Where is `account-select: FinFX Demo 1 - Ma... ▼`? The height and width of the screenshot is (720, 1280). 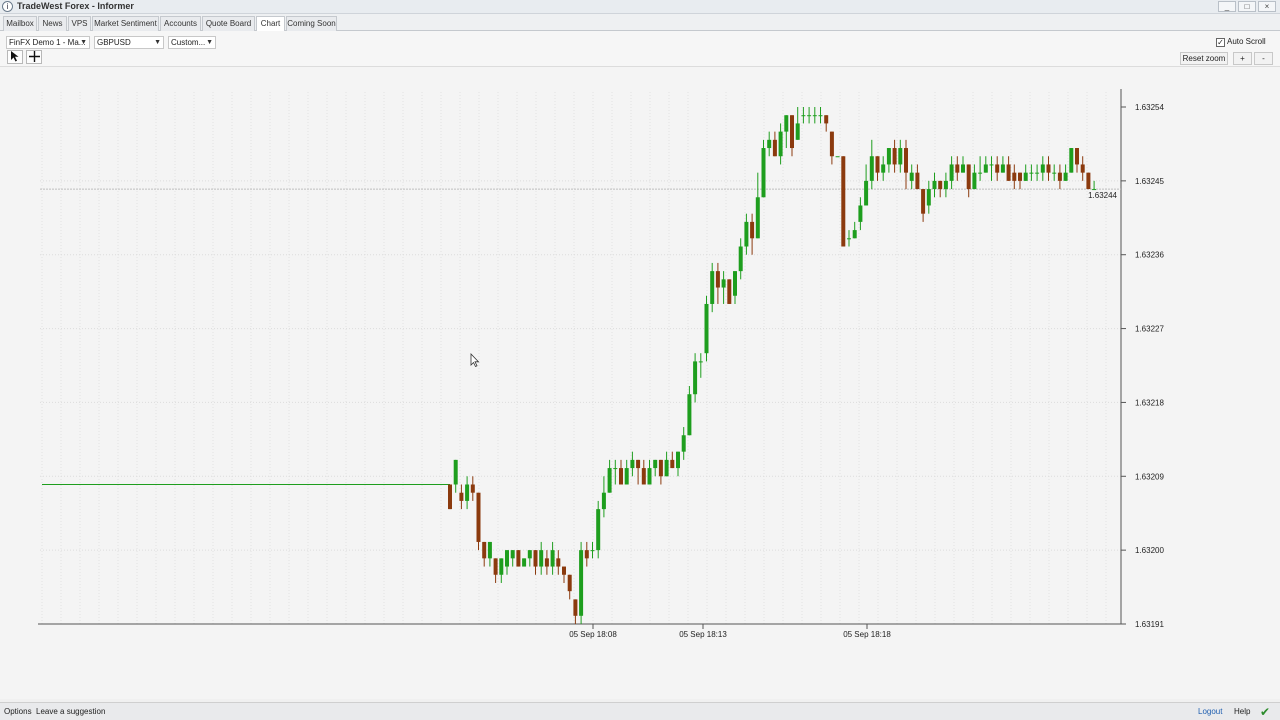 account-select: FinFX Demo 1 - Ma... ▼ is located at coordinates (48, 42).